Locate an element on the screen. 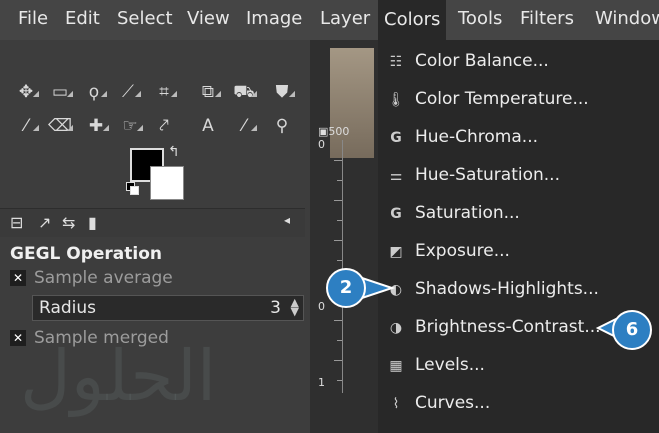  callout-step-6: 6 is located at coordinates (632, 330).